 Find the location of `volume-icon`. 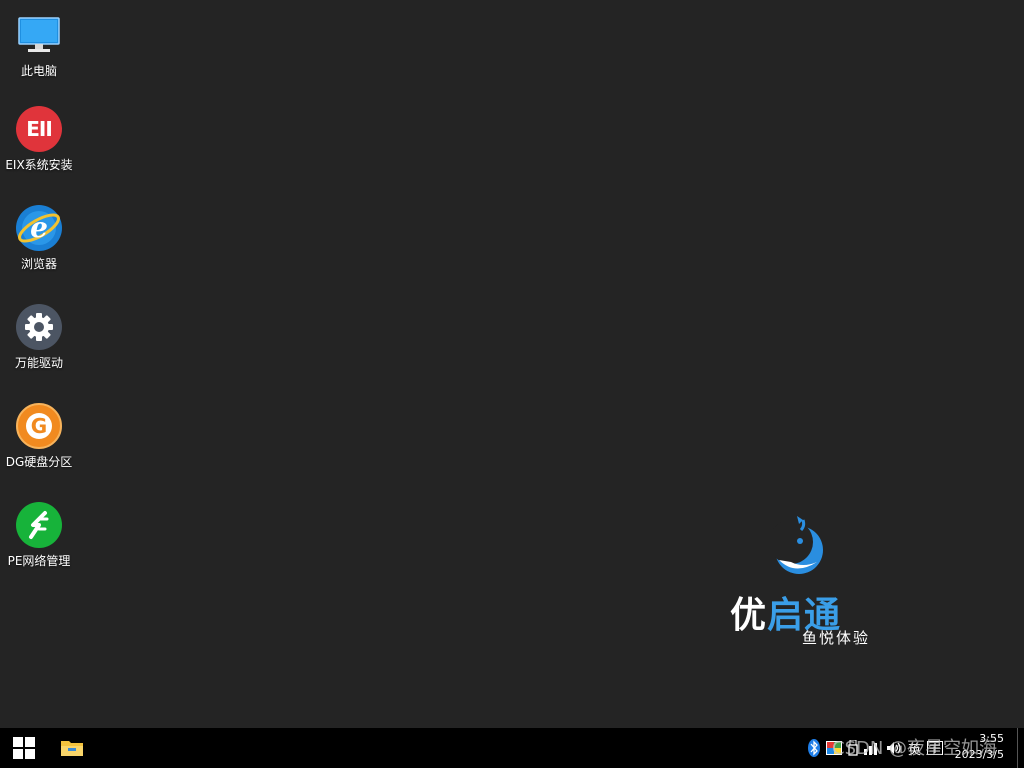

volume-icon is located at coordinates (894, 748).